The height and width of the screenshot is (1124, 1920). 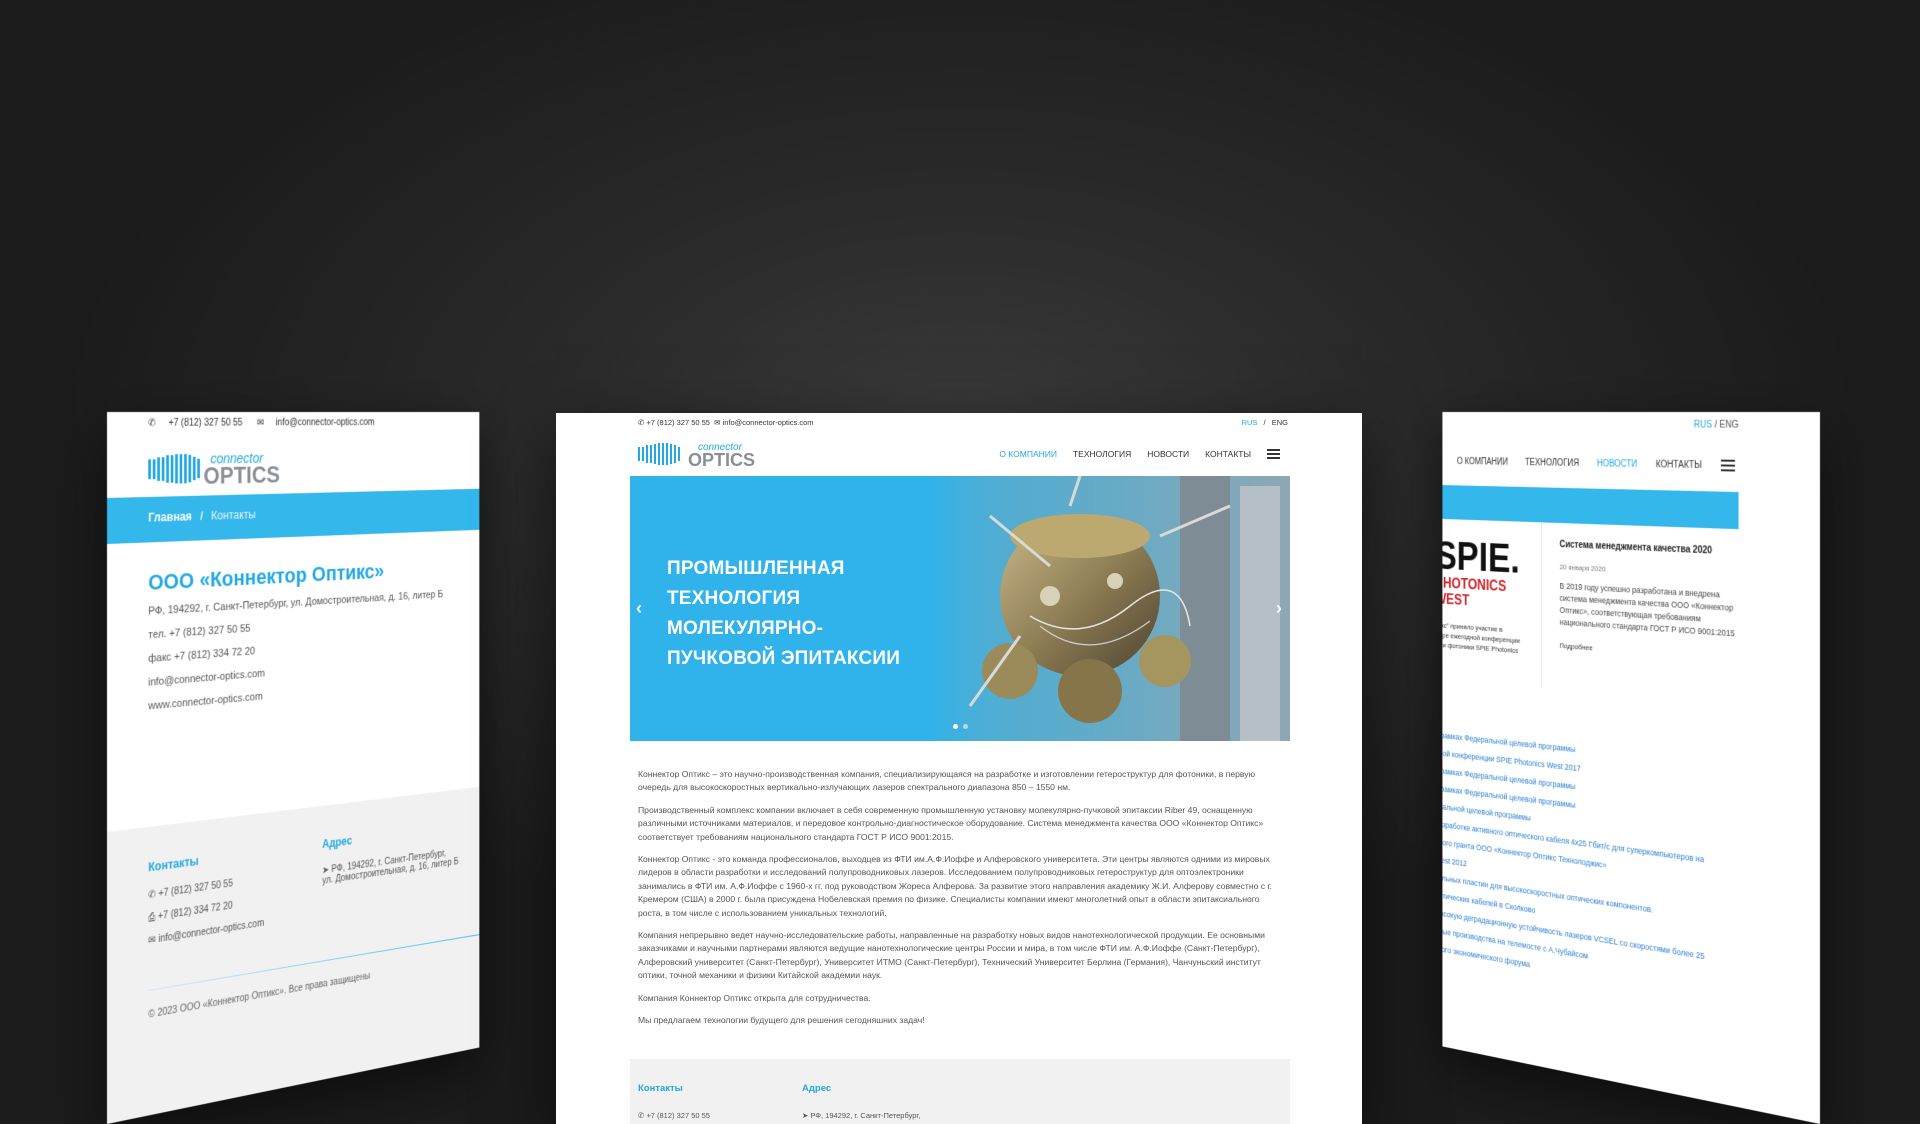 I want to click on news-card-title: Система менеджмента качества 2020, so click(x=1648, y=549).